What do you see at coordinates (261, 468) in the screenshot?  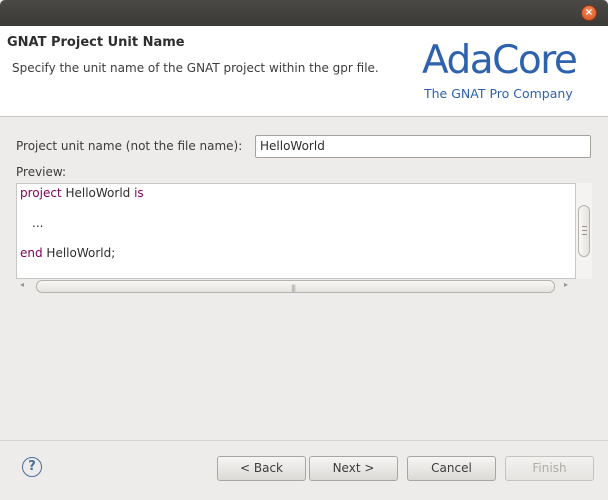 I see `back-button: < Back` at bounding box center [261, 468].